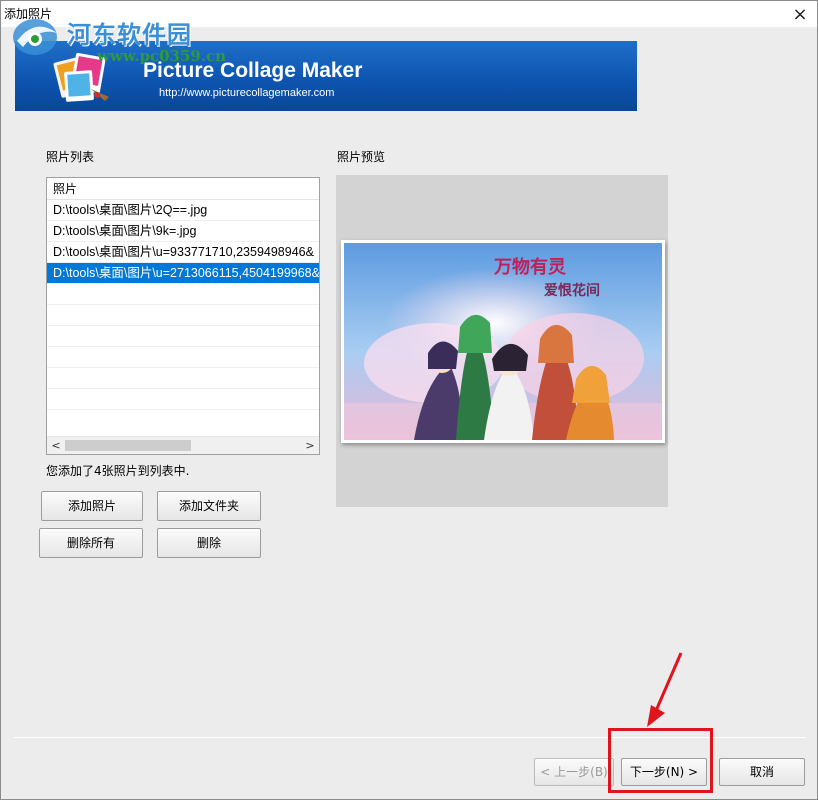  What do you see at coordinates (56, 445) in the screenshot?
I see `scroll-left-icon: <` at bounding box center [56, 445].